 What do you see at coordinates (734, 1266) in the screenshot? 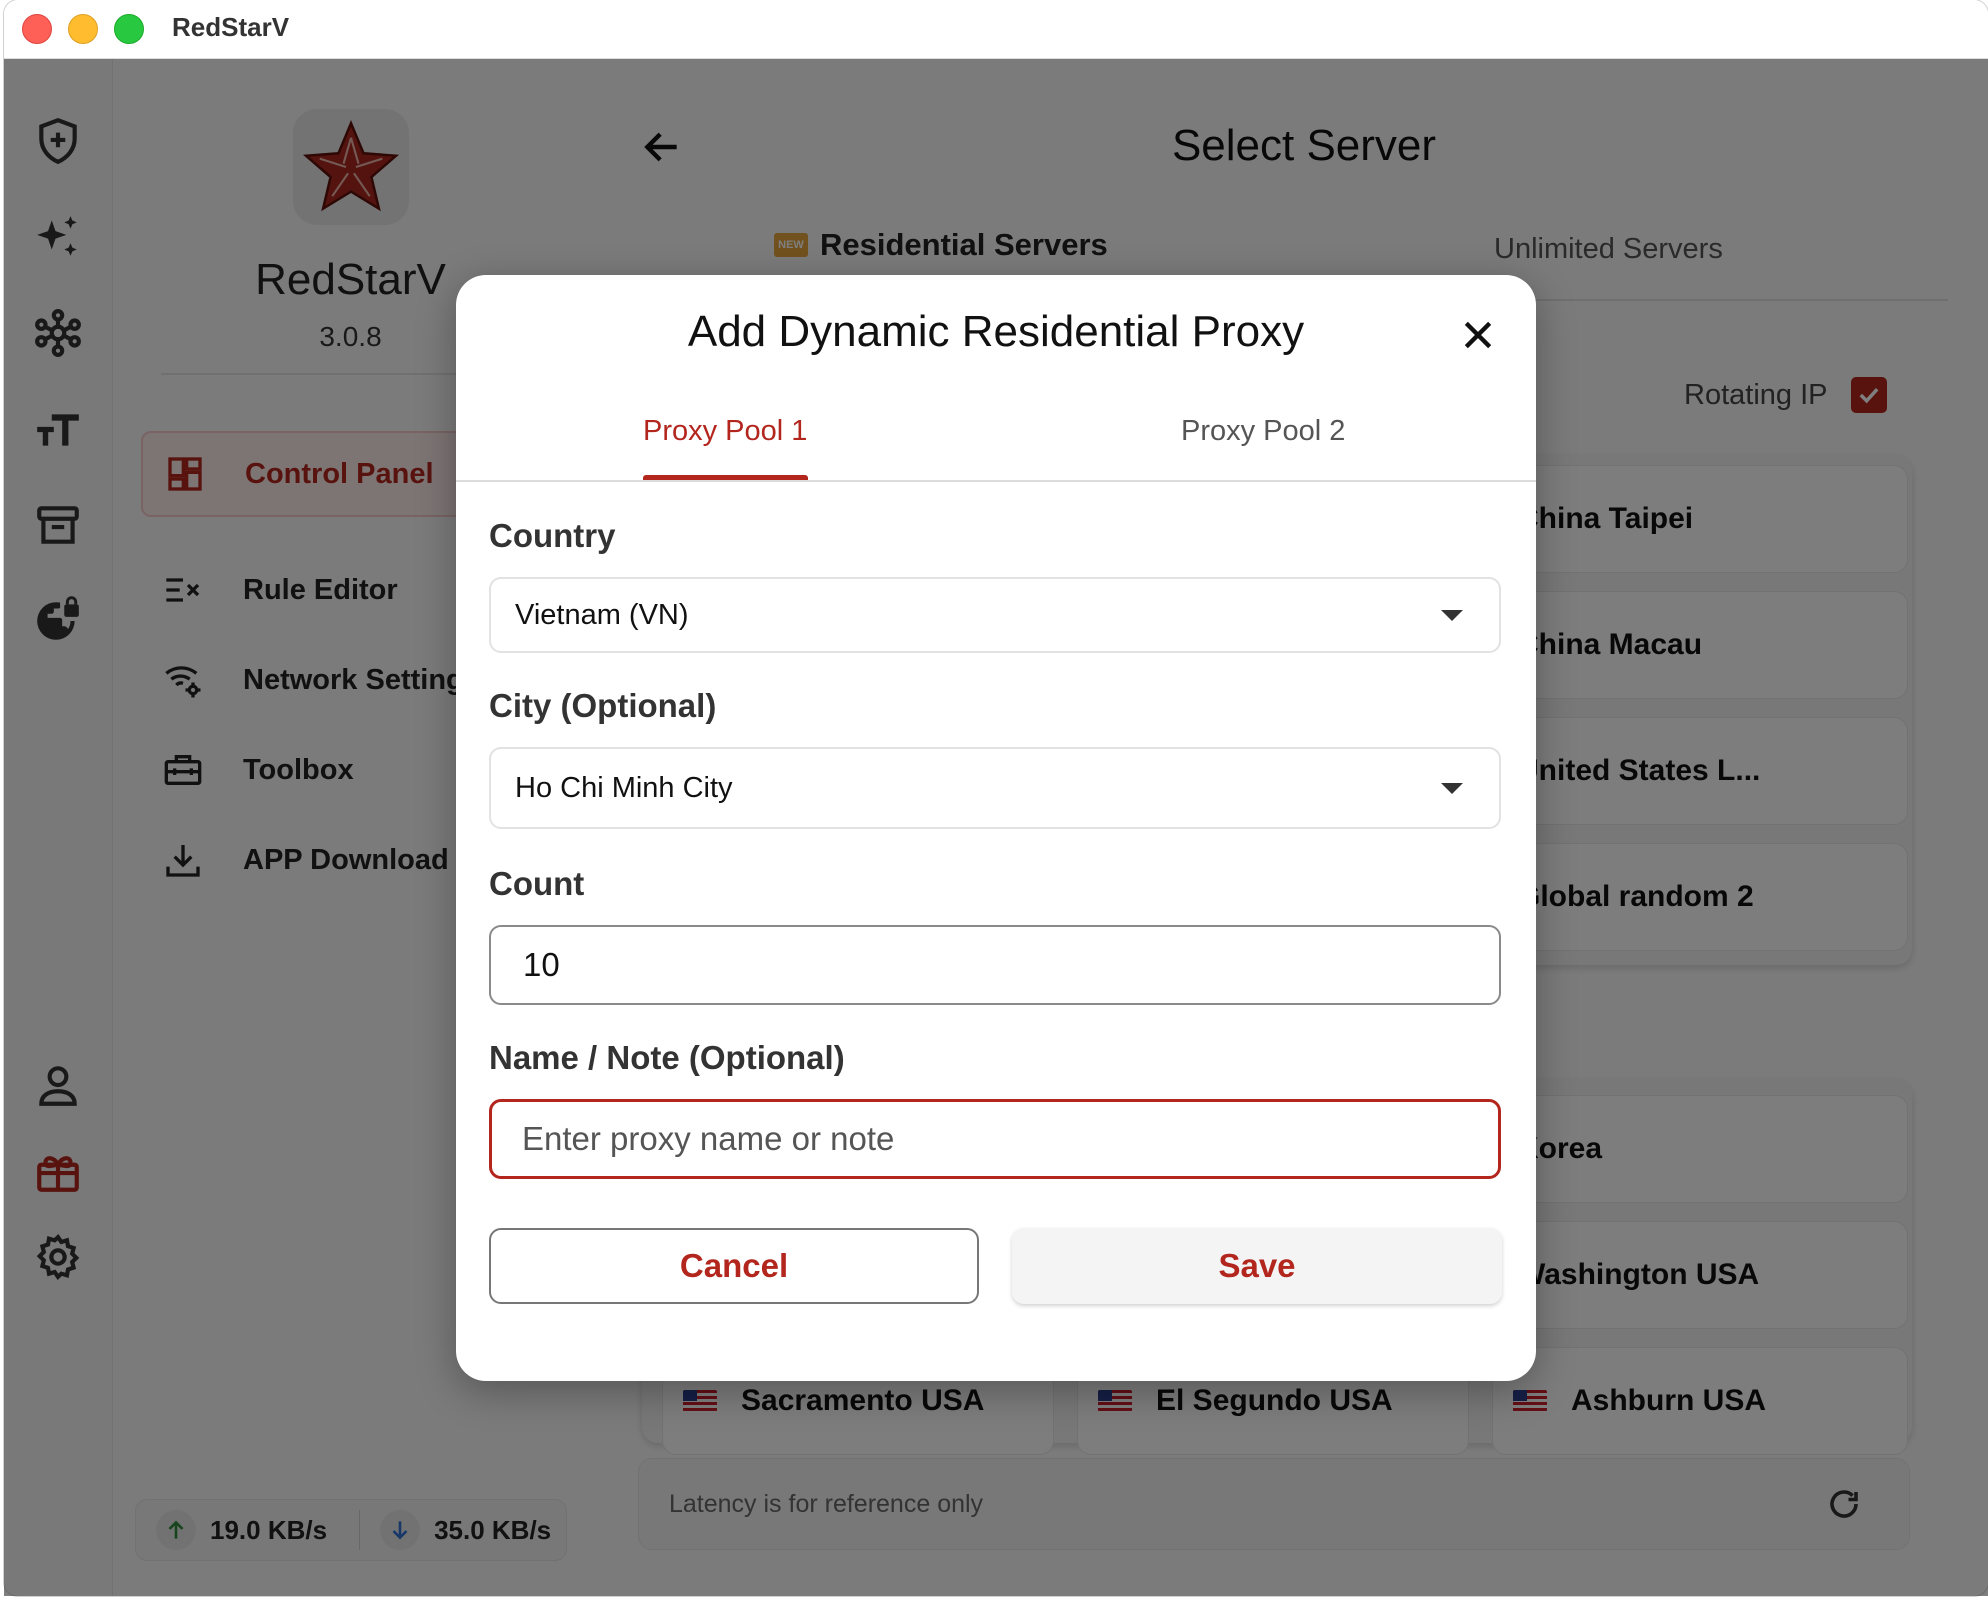
I see `cancel-button: Cancel` at bounding box center [734, 1266].